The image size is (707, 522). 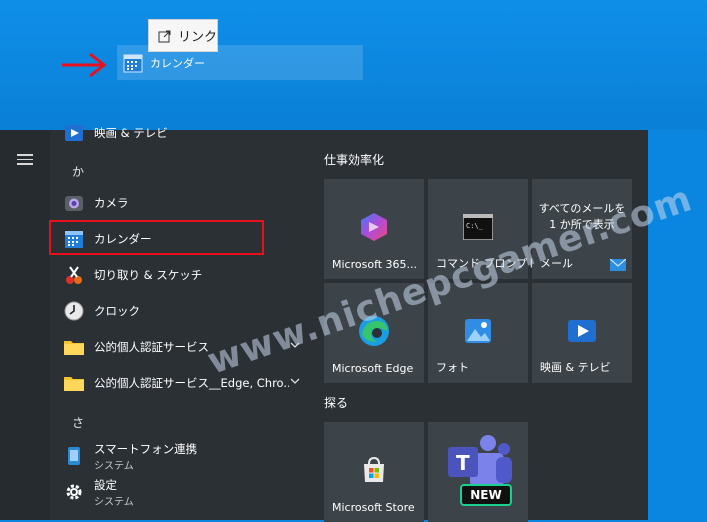 What do you see at coordinates (133, 63) in the screenshot?
I see `calendar-icon` at bounding box center [133, 63].